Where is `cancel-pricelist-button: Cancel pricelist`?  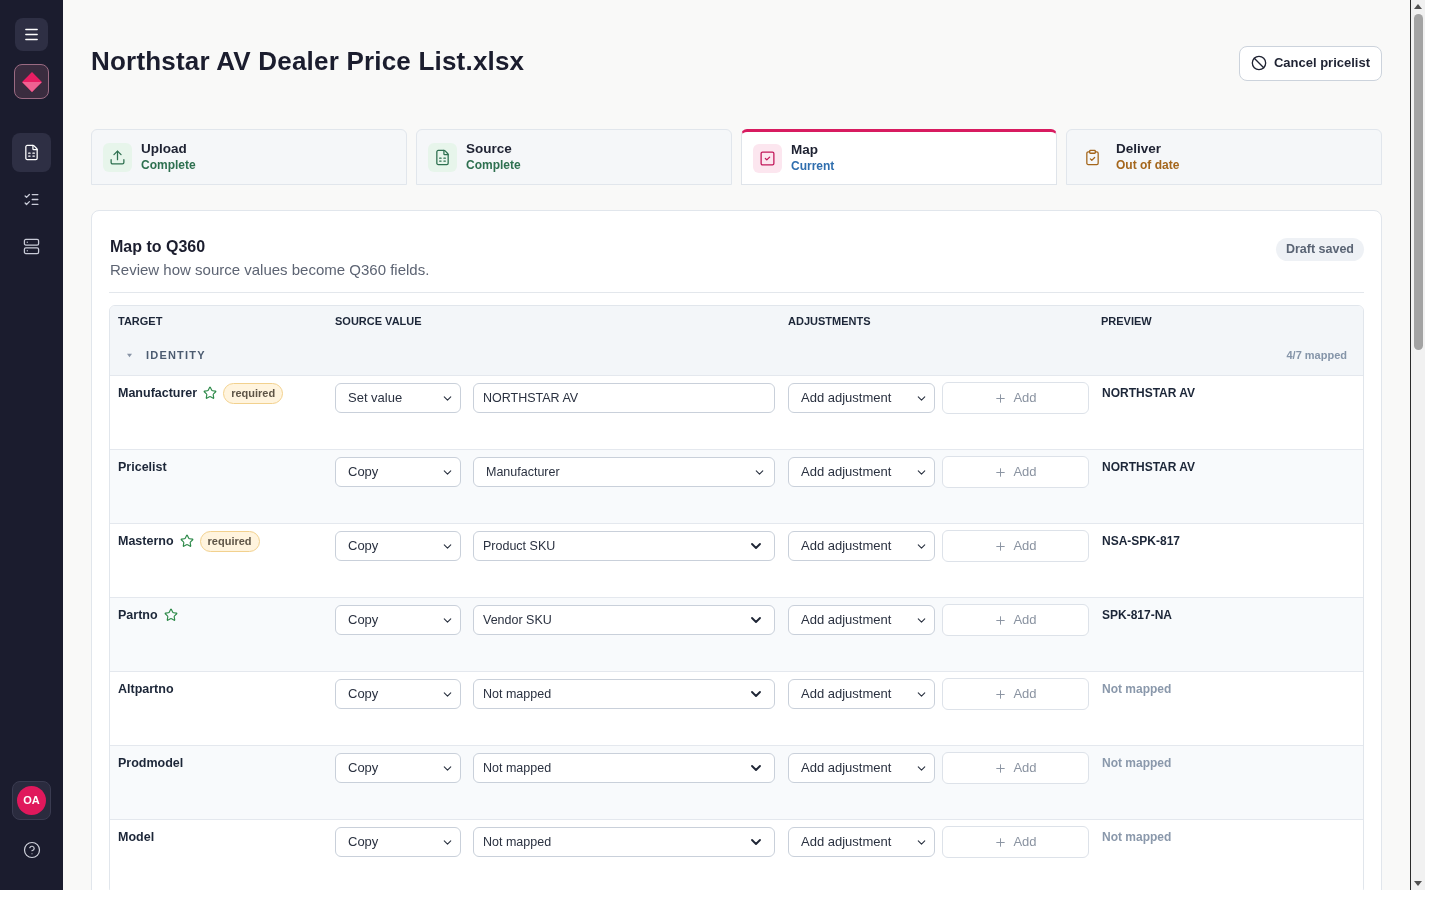 cancel-pricelist-button: Cancel pricelist is located at coordinates (1310, 63).